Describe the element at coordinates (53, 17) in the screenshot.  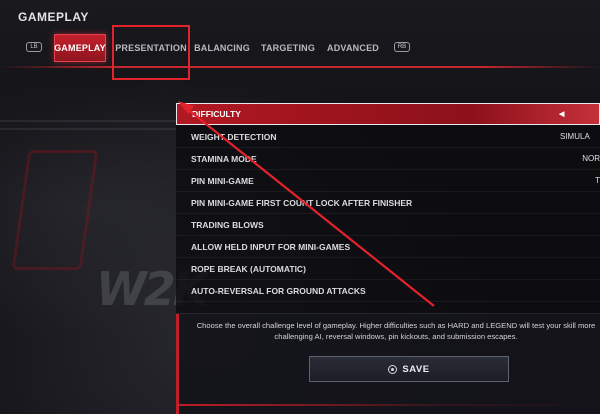
I see `page-title: GAMEPLAY` at that location.